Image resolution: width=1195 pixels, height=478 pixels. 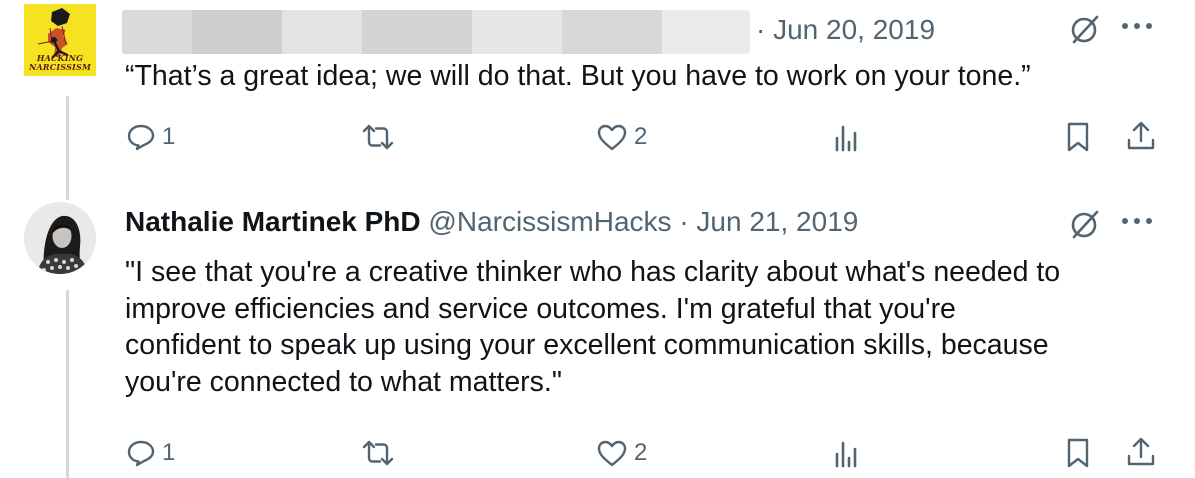 What do you see at coordinates (273, 221) in the screenshot?
I see `author-name: Nathalie Martinek PhD` at bounding box center [273, 221].